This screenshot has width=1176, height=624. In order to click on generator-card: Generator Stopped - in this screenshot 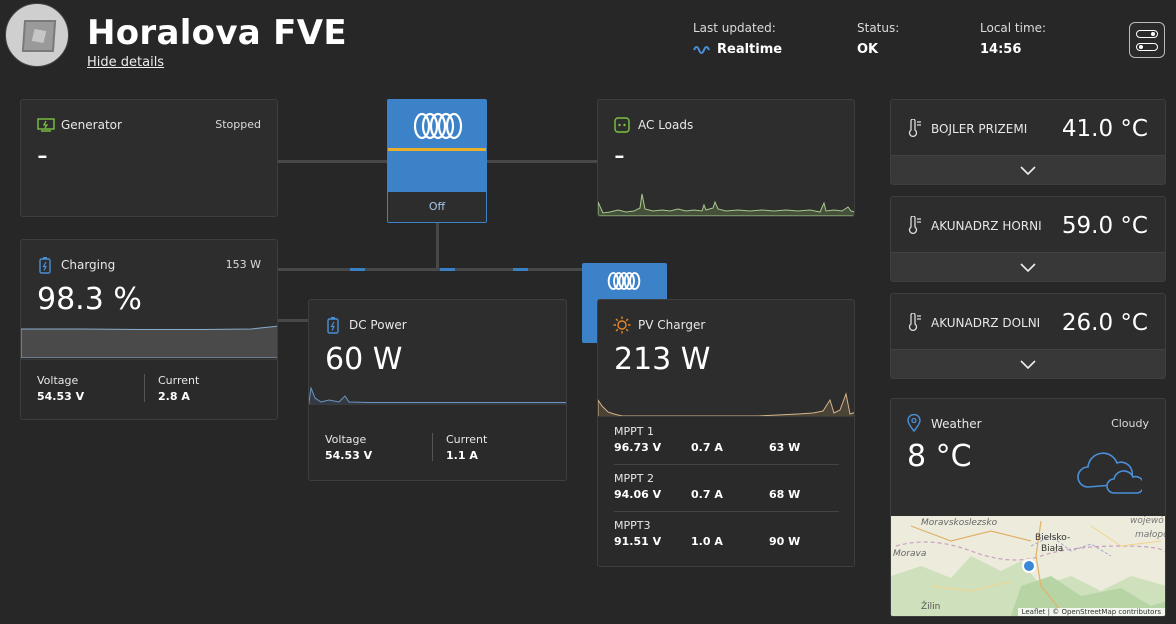, I will do `click(149, 158)`.